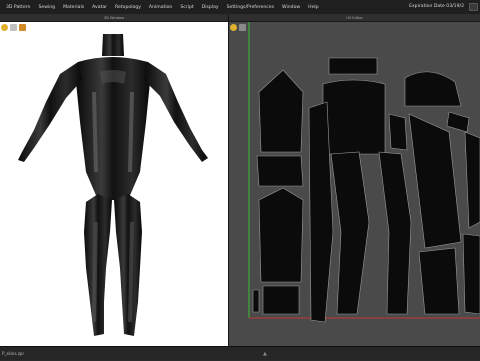 This screenshot has height=361, width=480. Describe the element at coordinates (265, 354) in the screenshot. I see `expand-arrow-icon: ▲` at that location.